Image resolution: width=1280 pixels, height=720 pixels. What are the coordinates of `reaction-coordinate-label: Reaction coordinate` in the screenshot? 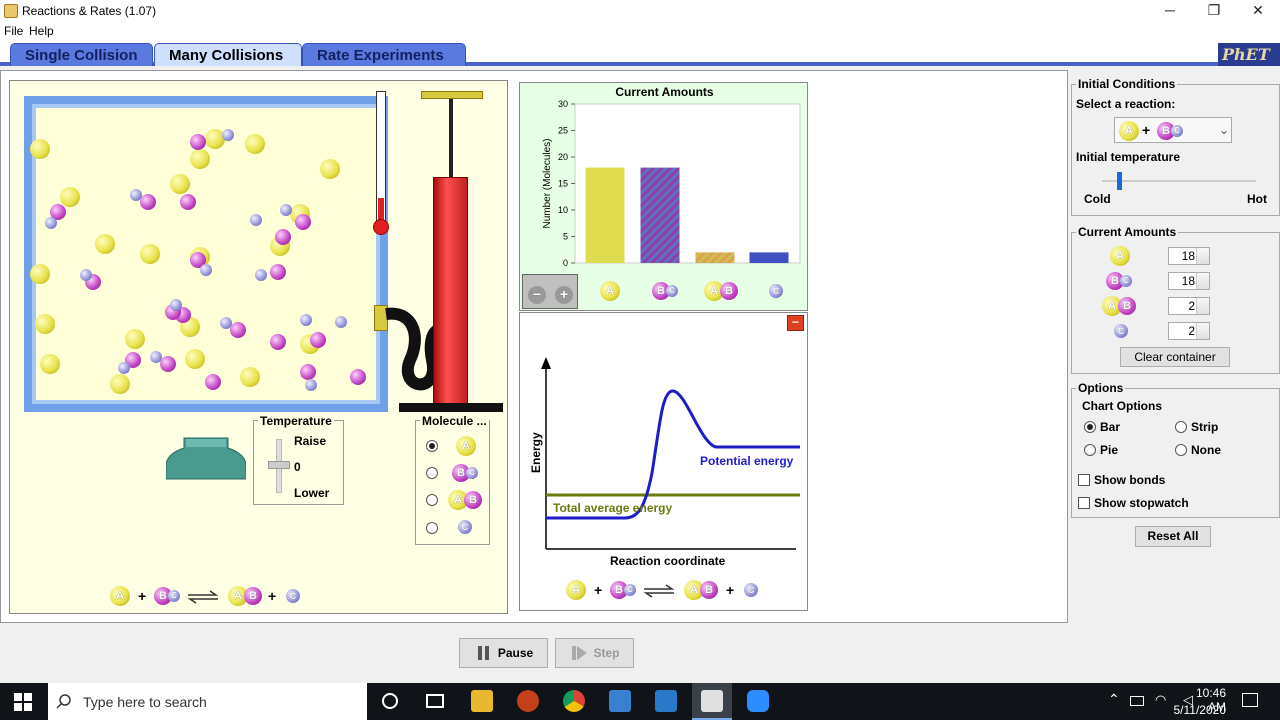 It's located at (668, 561).